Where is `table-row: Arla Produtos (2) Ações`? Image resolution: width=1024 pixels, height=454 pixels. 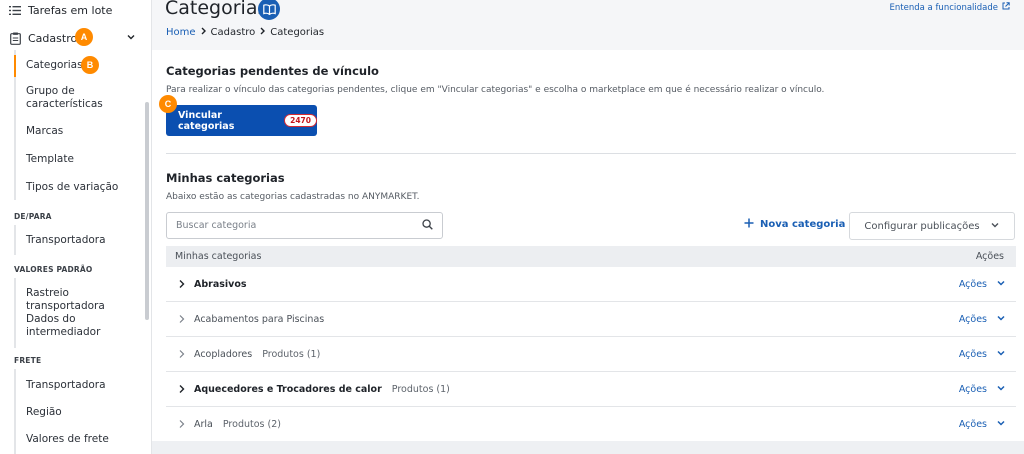 table-row: Arla Produtos (2) Ações is located at coordinates (591, 424).